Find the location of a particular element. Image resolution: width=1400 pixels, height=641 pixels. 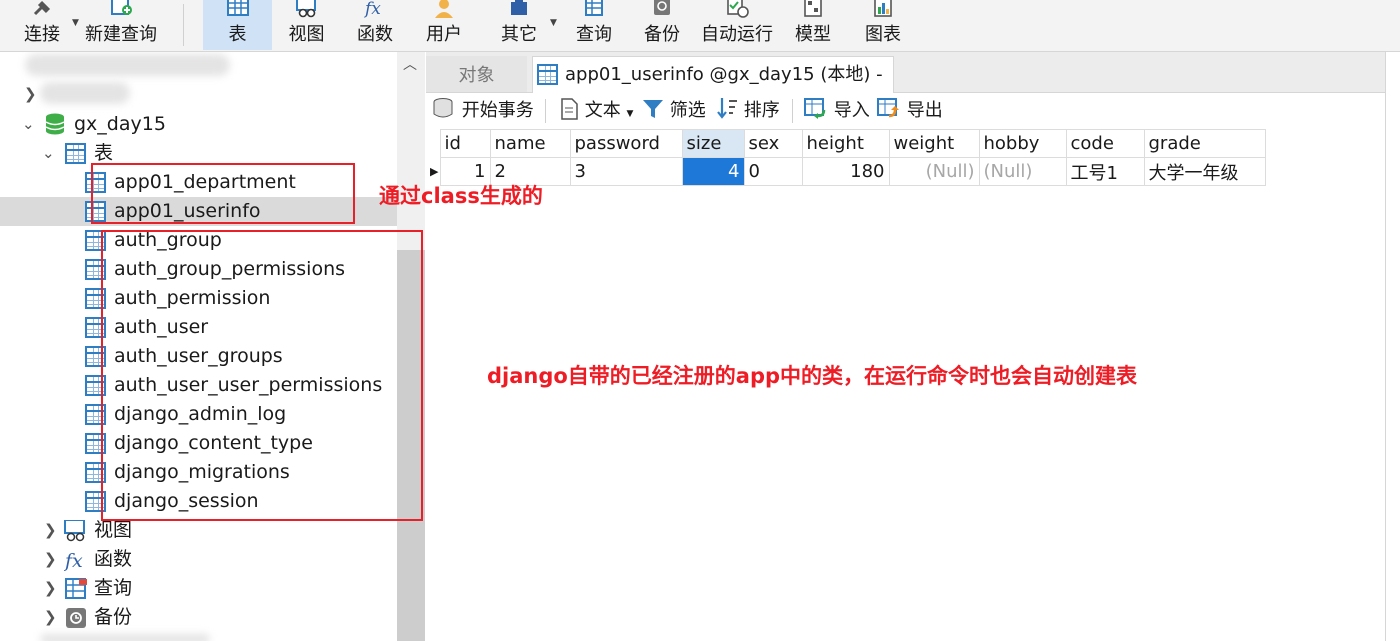

column-header: grade is located at coordinates (1204, 143).